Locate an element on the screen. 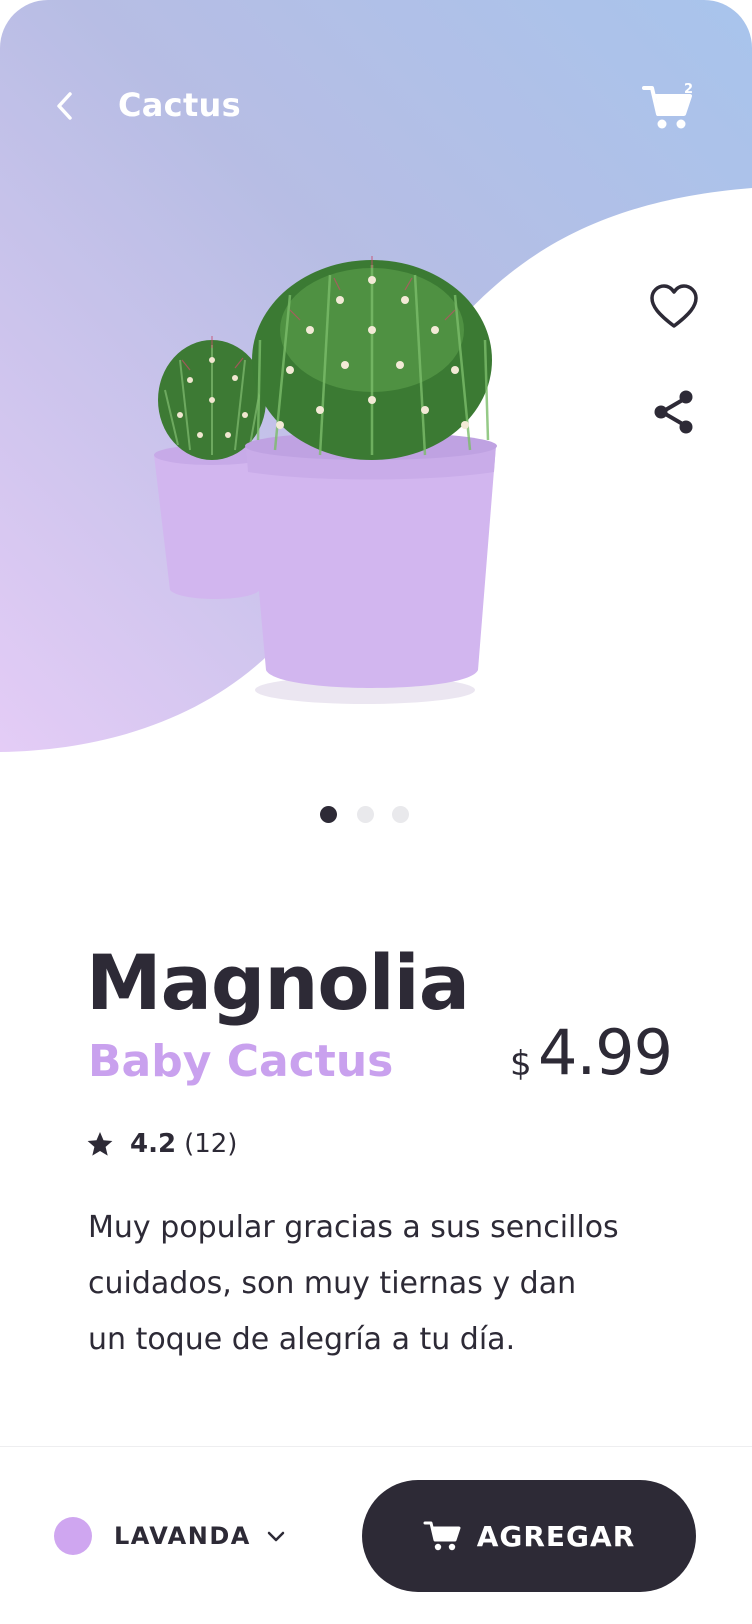 This screenshot has height=1624, width=752. chevron-down-icon is located at coordinates (276, 1536).